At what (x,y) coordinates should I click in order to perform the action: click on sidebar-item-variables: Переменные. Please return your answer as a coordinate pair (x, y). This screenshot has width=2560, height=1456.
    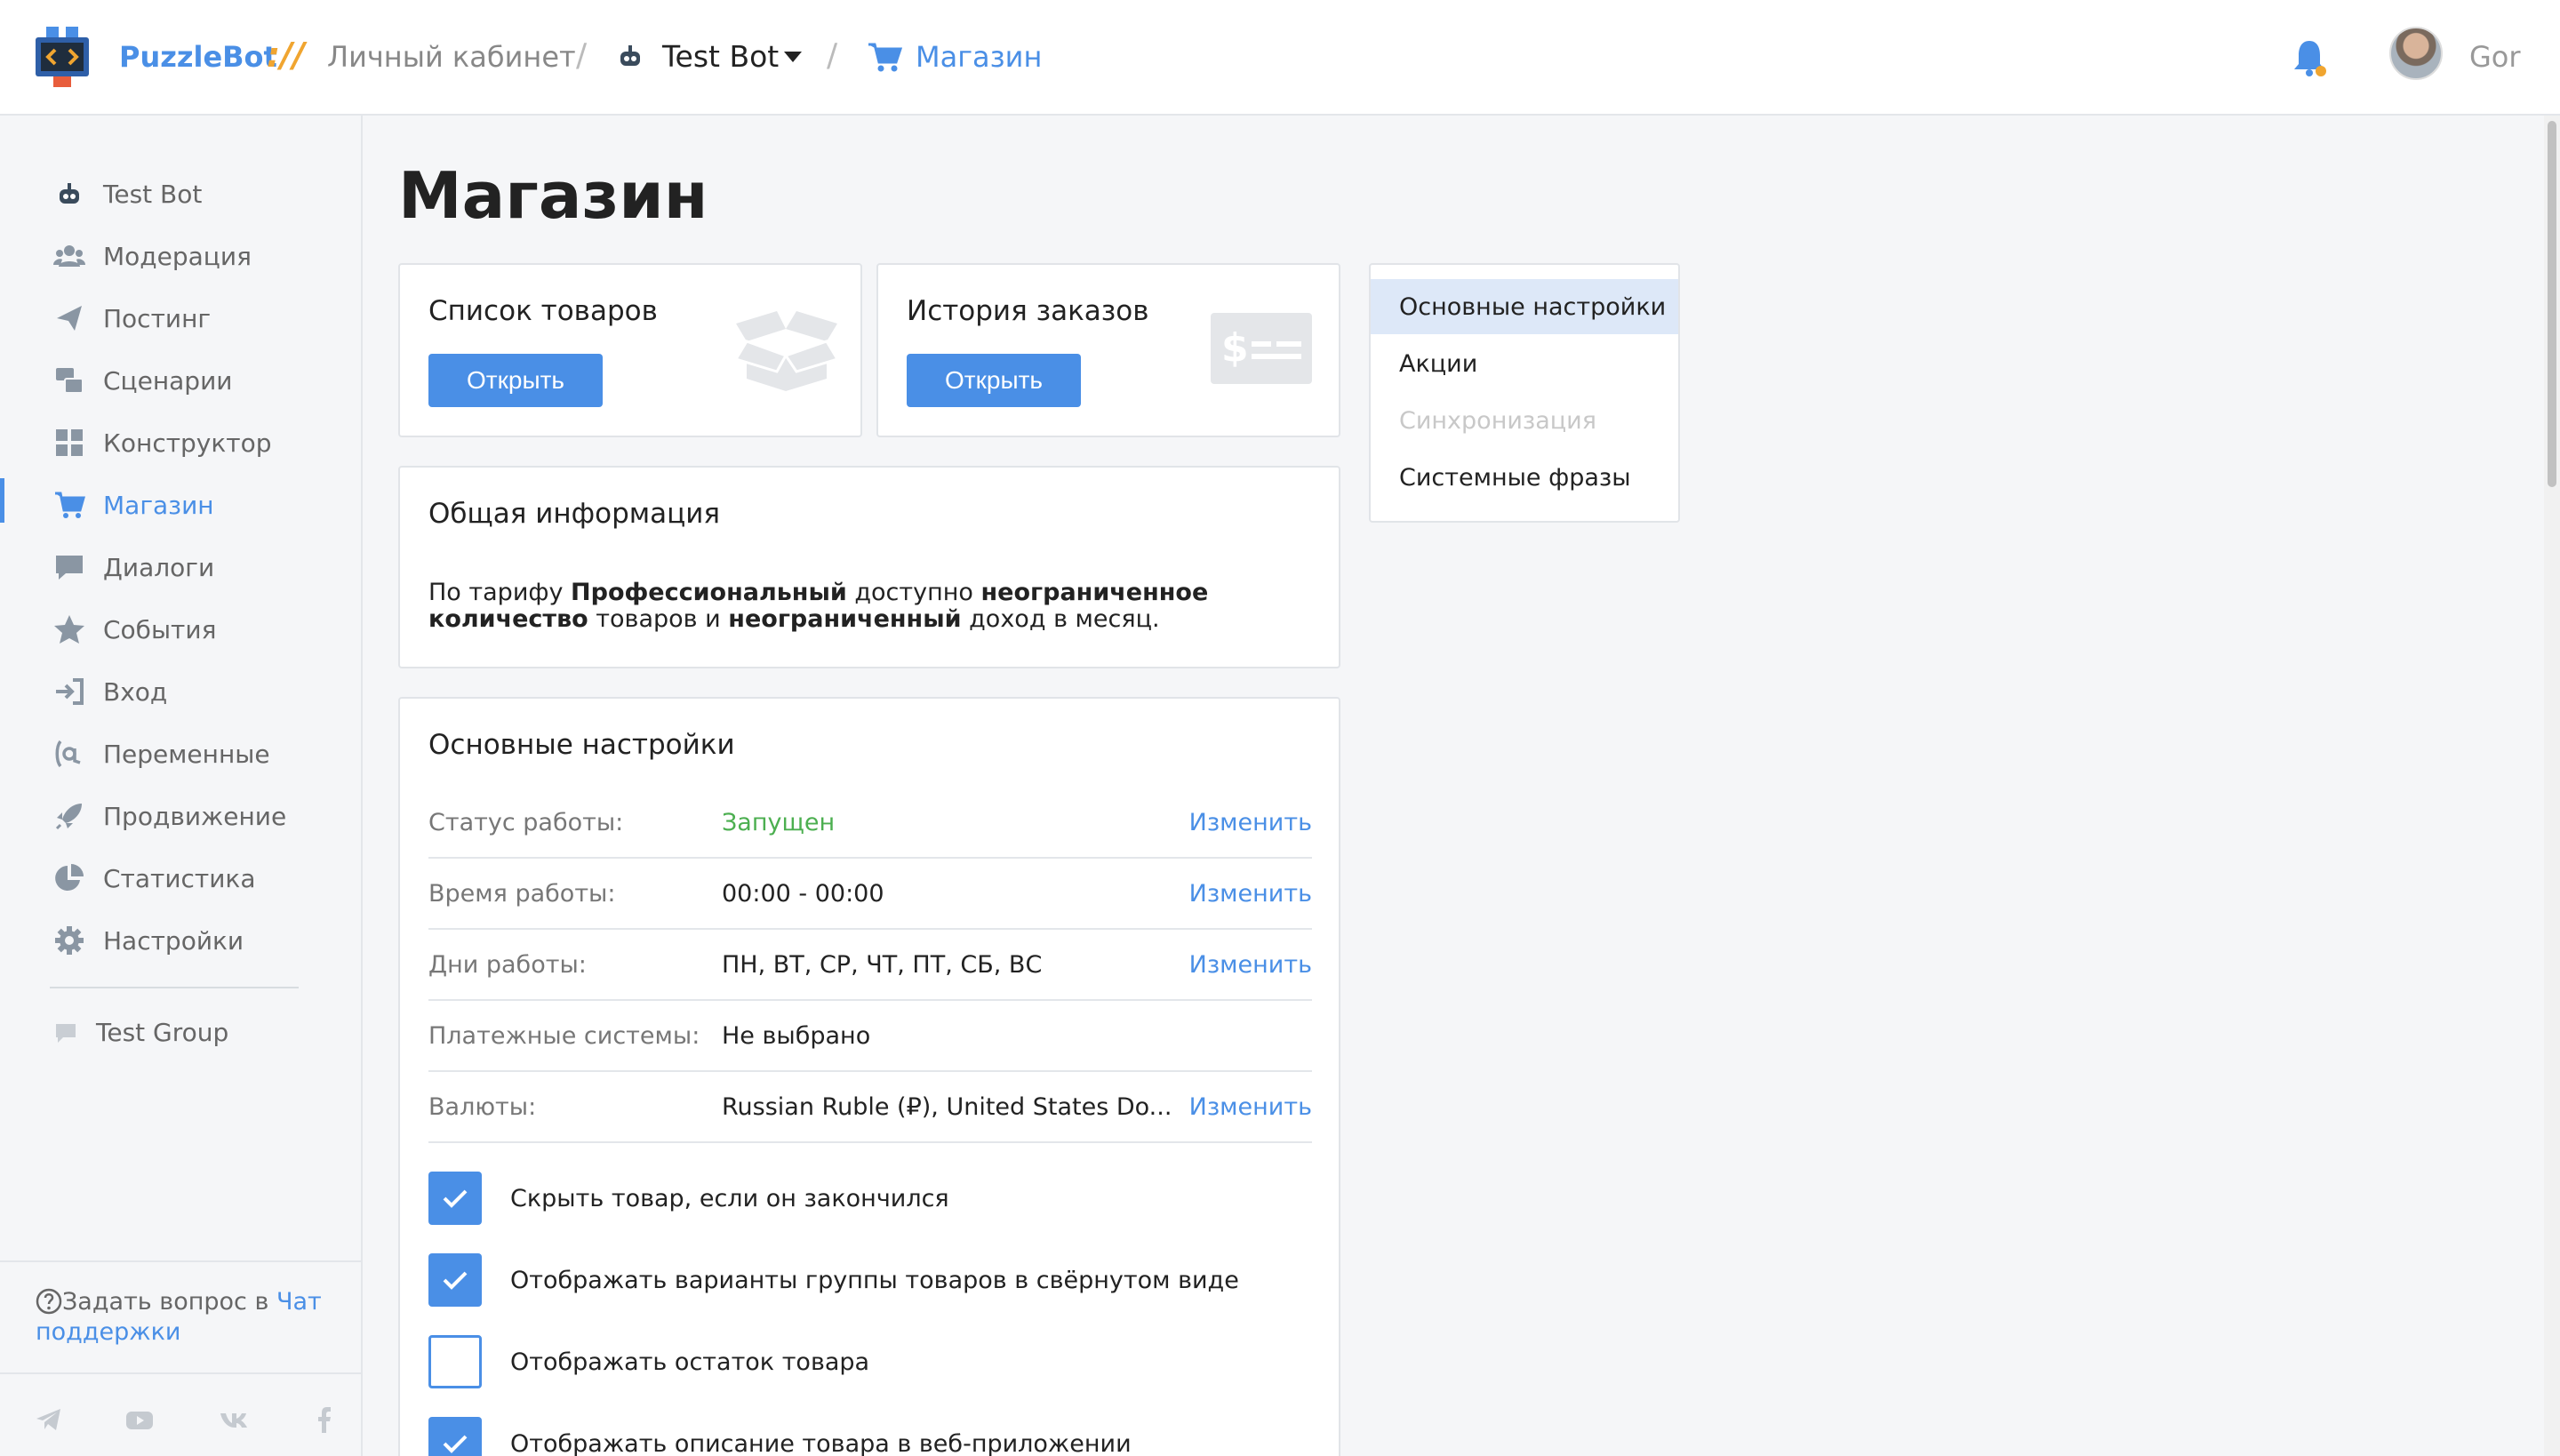
    Looking at the image, I should click on (161, 754).